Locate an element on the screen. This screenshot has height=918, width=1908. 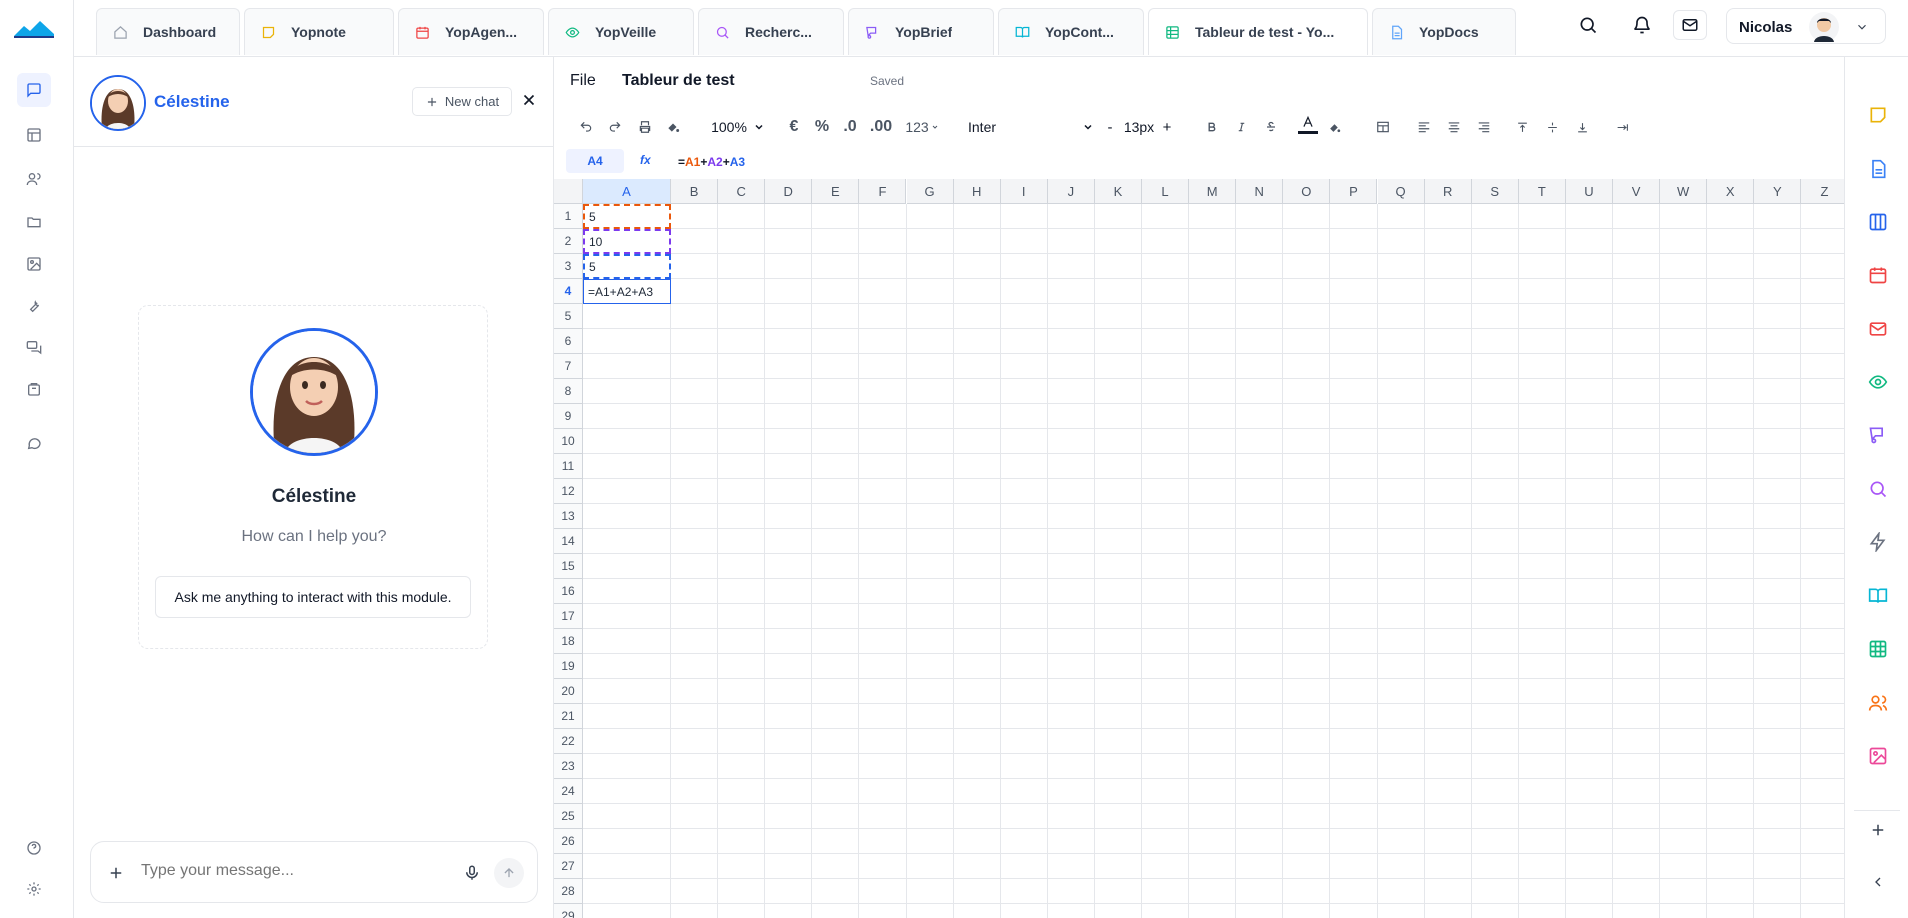
font-size-decrease: - is located at coordinates (1110, 127).